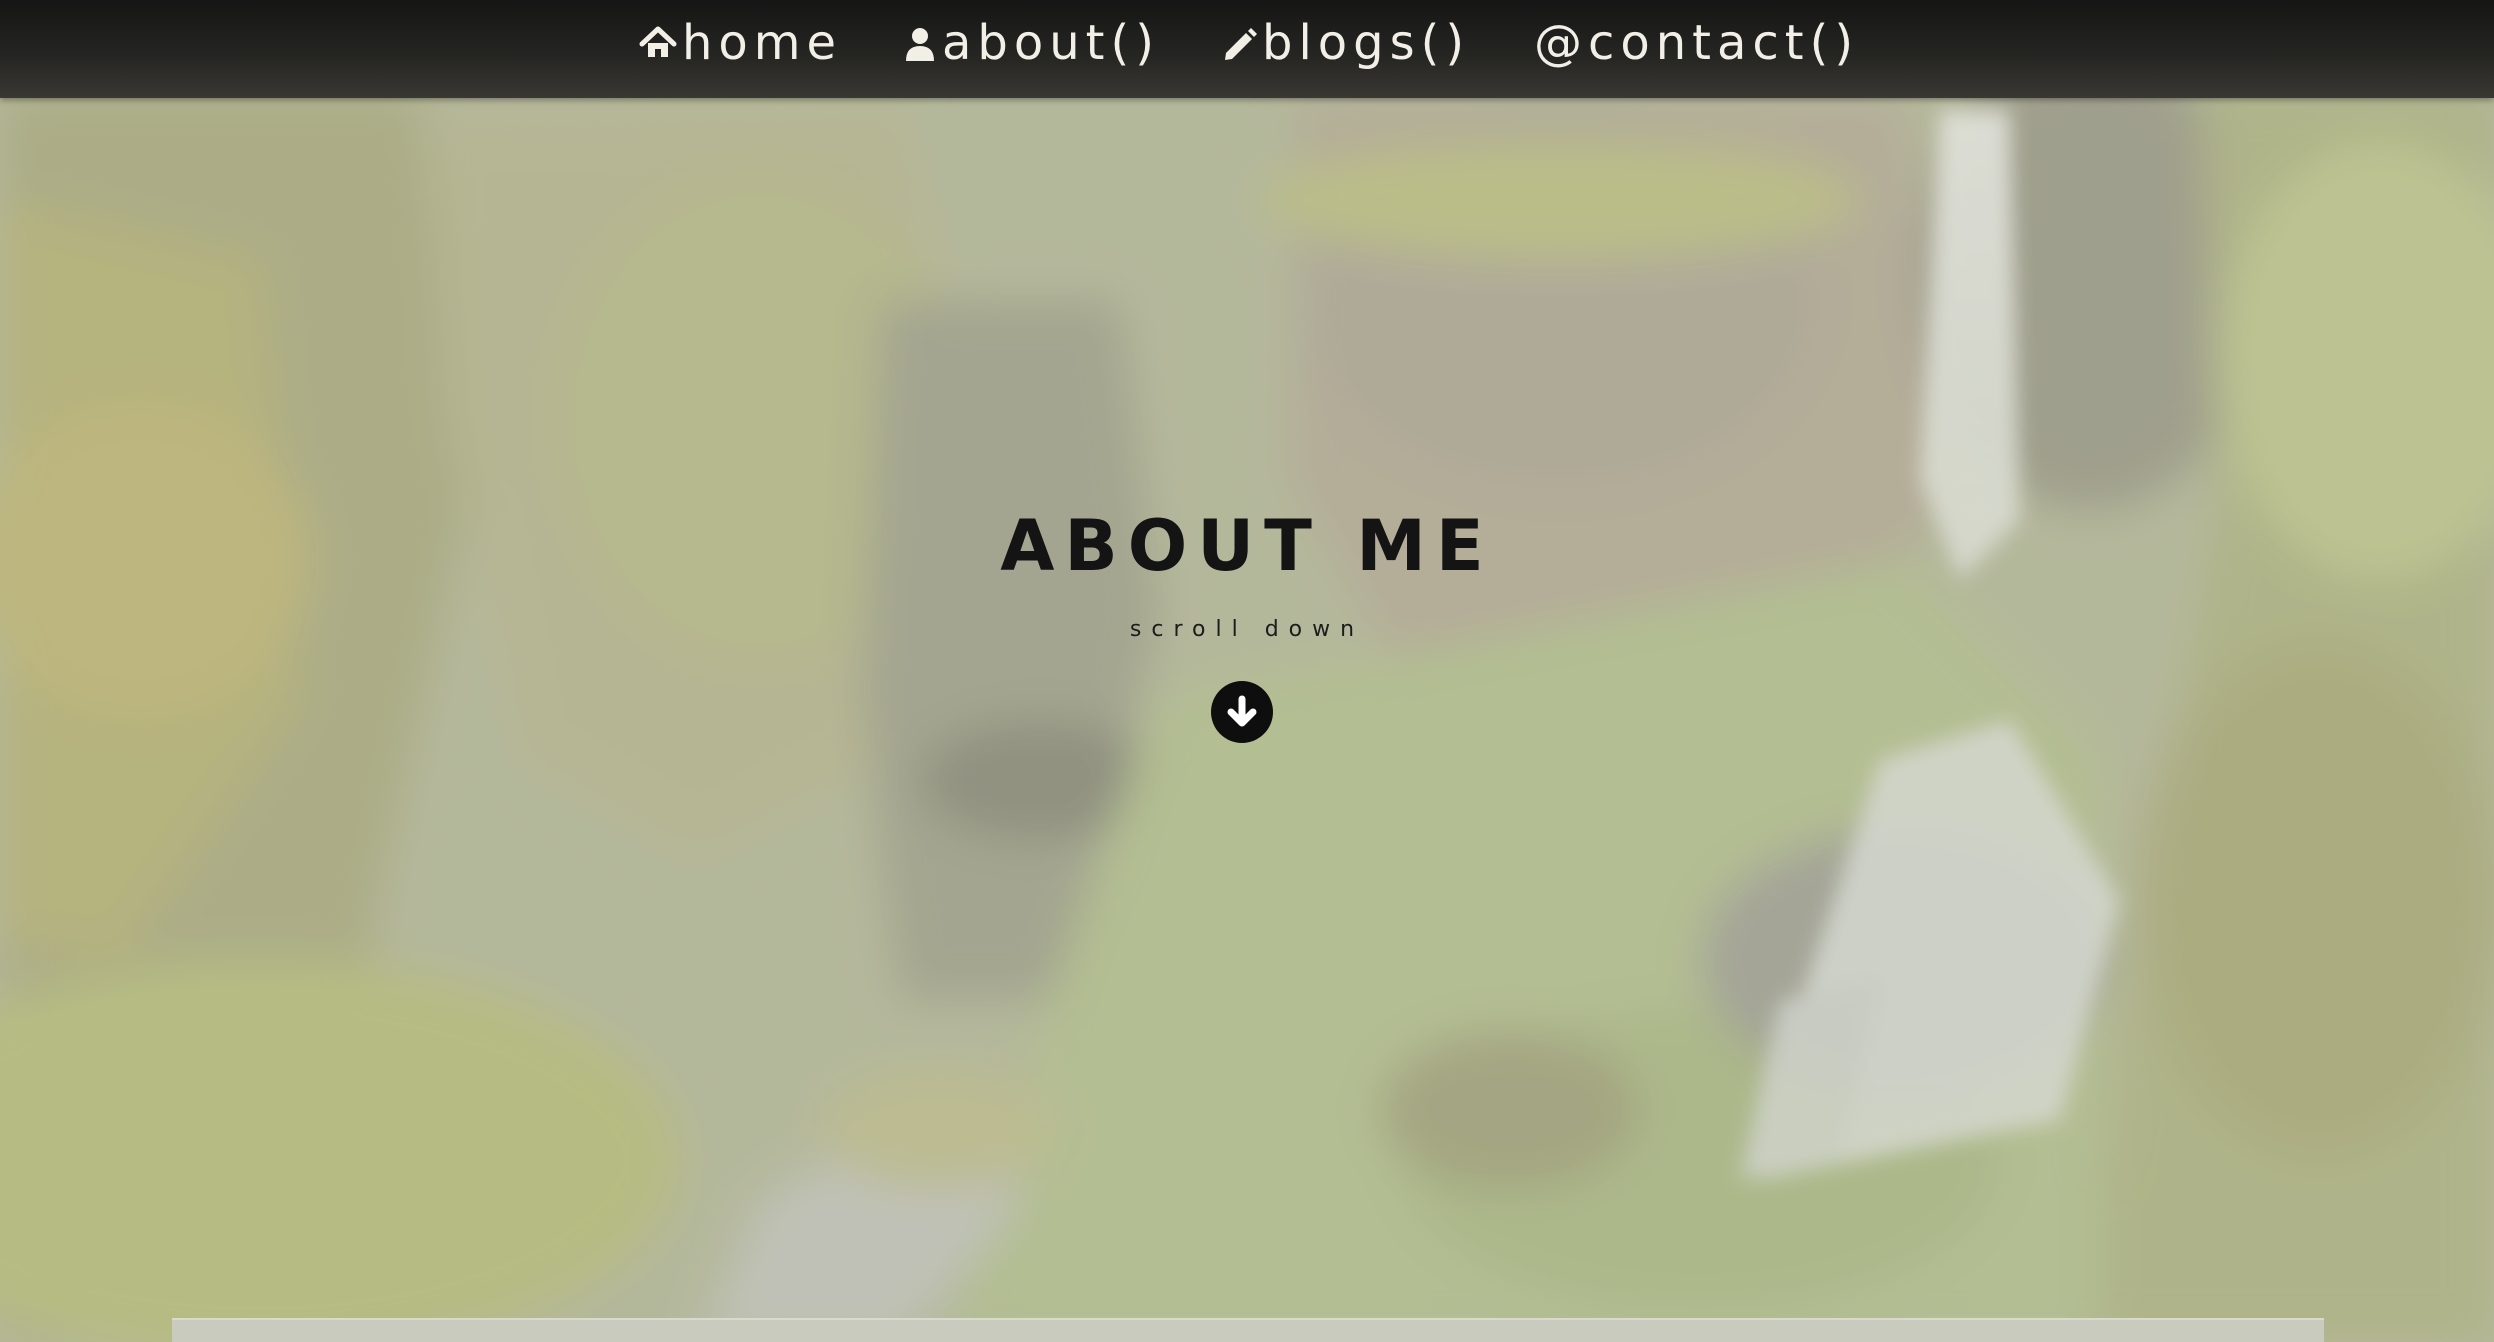  Describe the element at coordinates (1239, 43) in the screenshot. I see `pencil-icon` at that location.